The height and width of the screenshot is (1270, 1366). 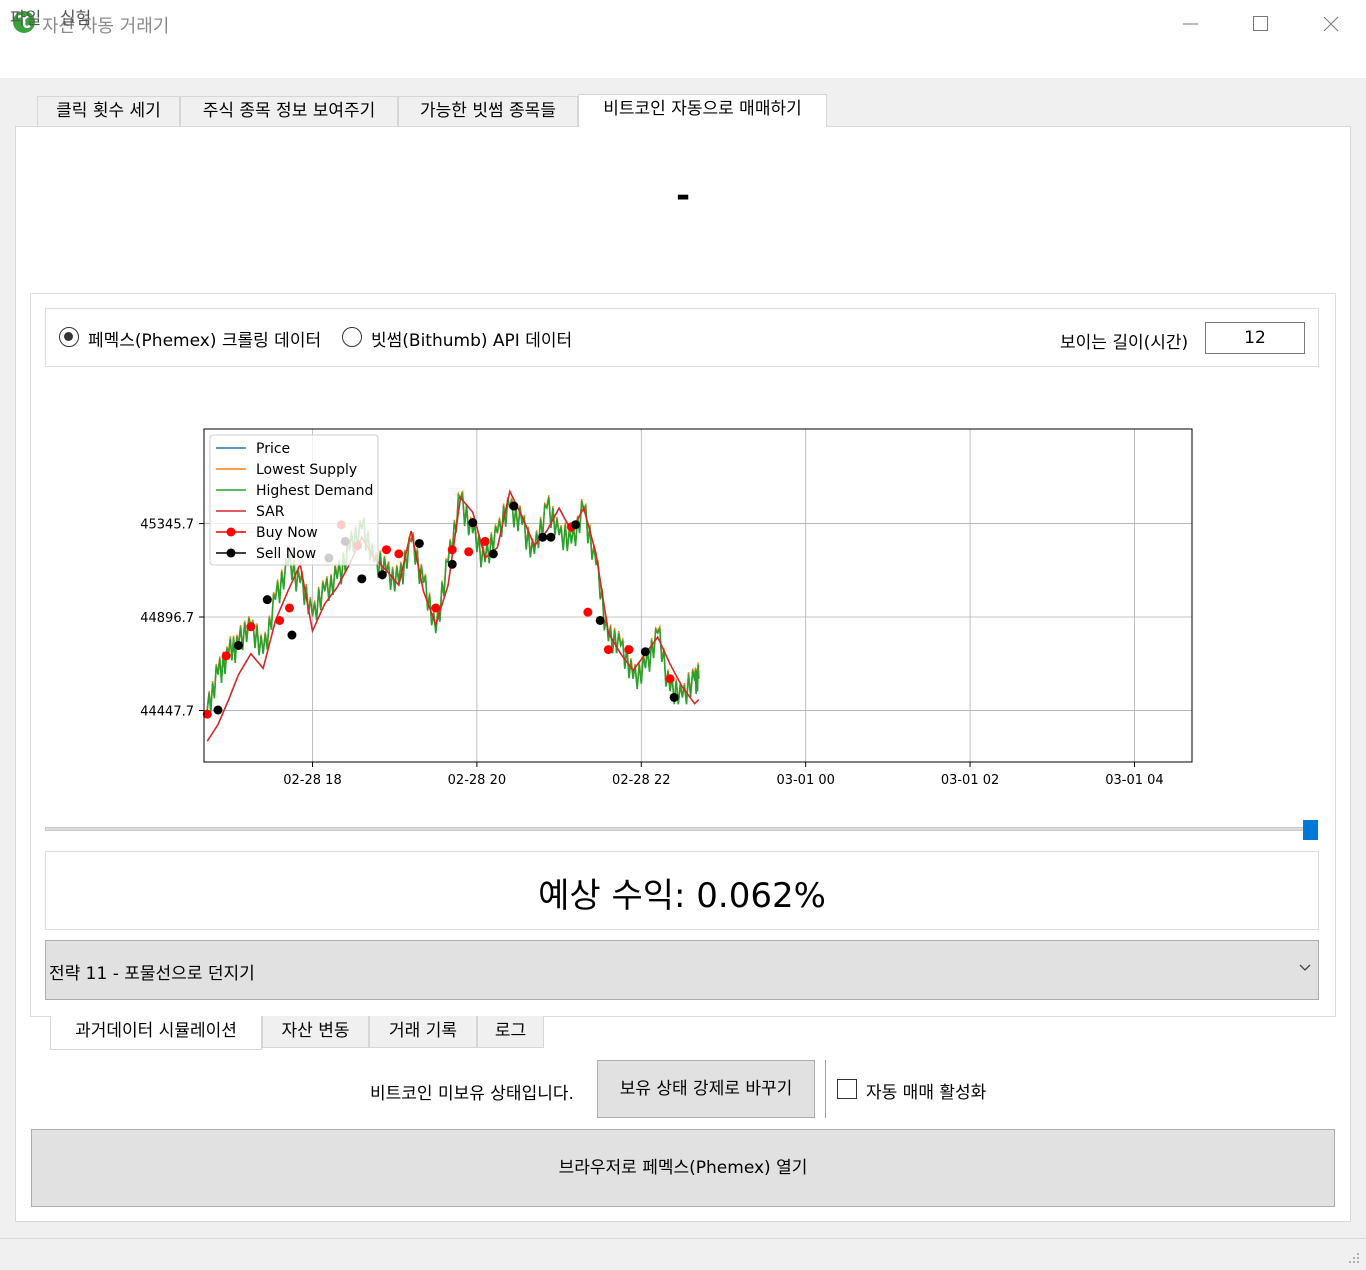 What do you see at coordinates (706, 1089) in the screenshot?
I see `force-holding-button: 보유 상태 강제로 바꾸기` at bounding box center [706, 1089].